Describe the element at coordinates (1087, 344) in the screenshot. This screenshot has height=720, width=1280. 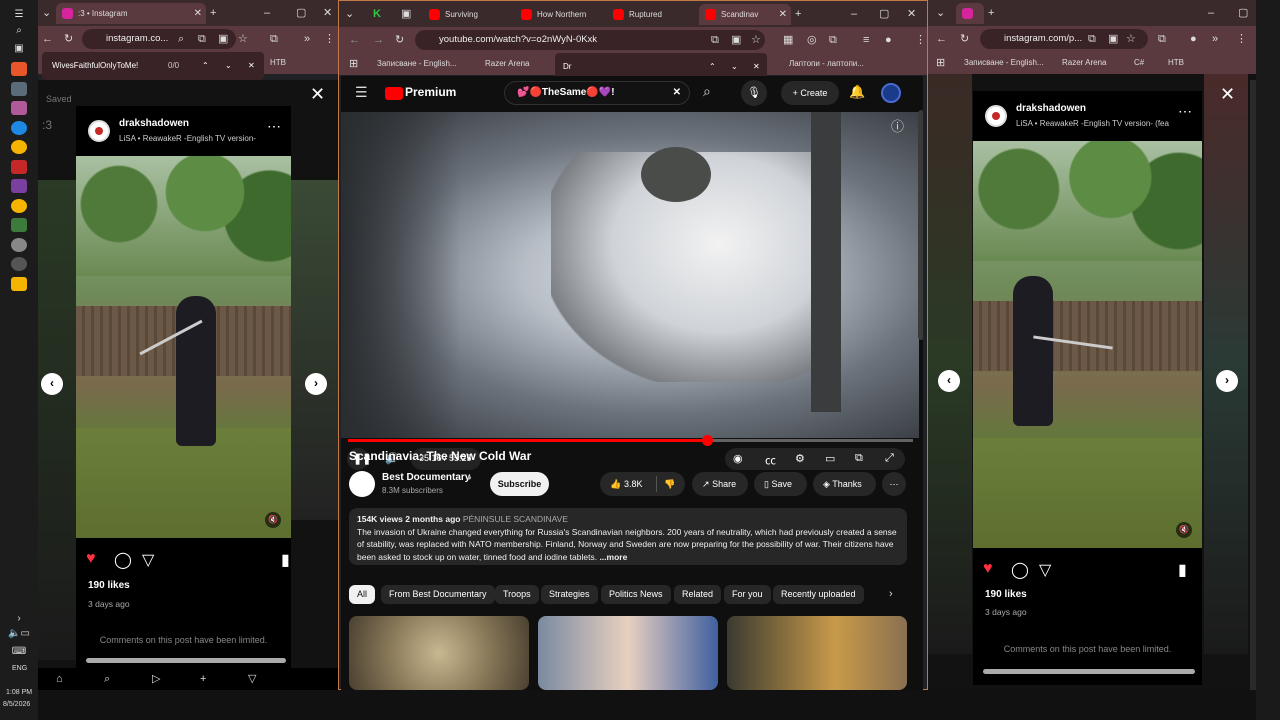
I see `post-video: 🔇` at that location.